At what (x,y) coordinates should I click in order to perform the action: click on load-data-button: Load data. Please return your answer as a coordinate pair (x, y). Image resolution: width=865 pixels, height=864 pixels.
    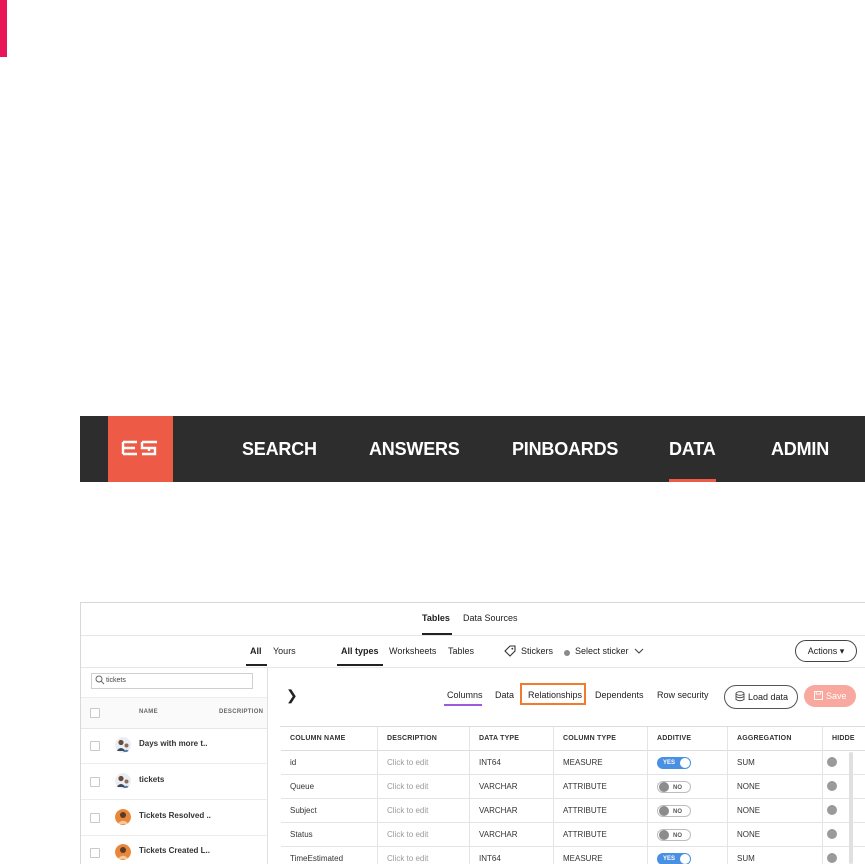
    Looking at the image, I should click on (761, 697).